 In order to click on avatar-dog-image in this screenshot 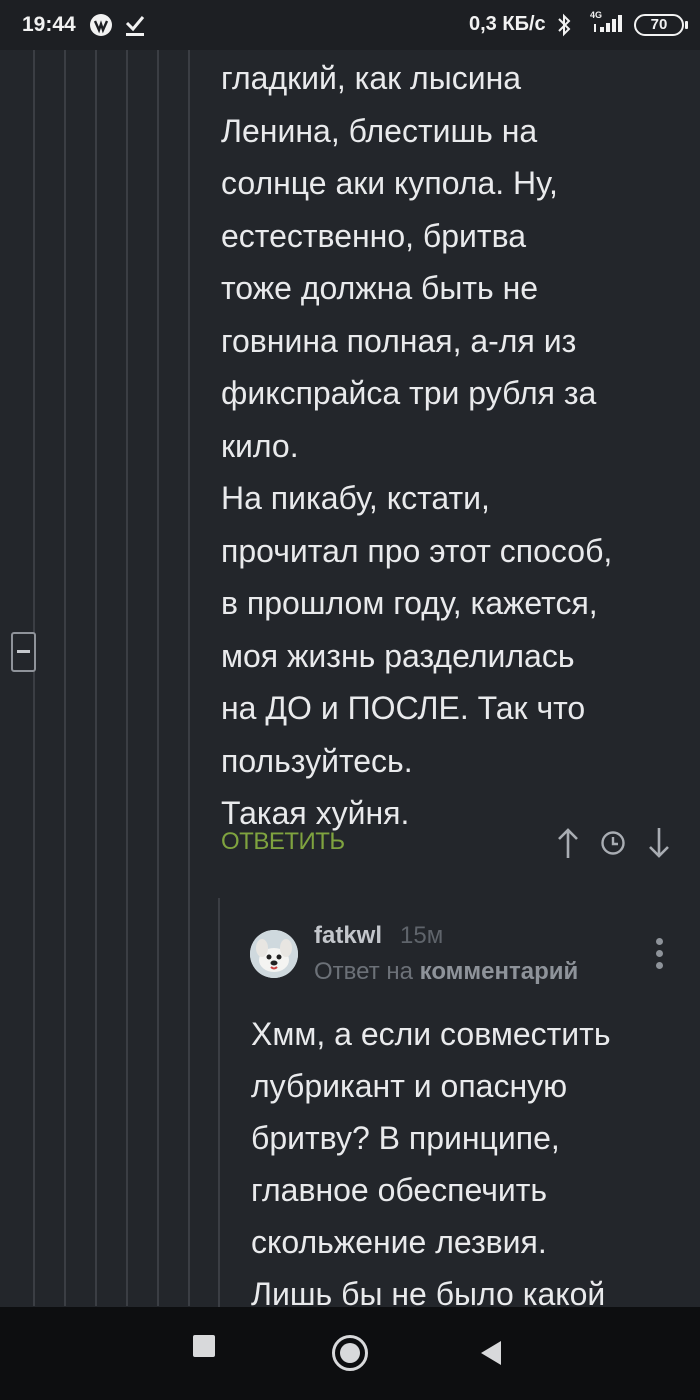, I will do `click(274, 954)`.